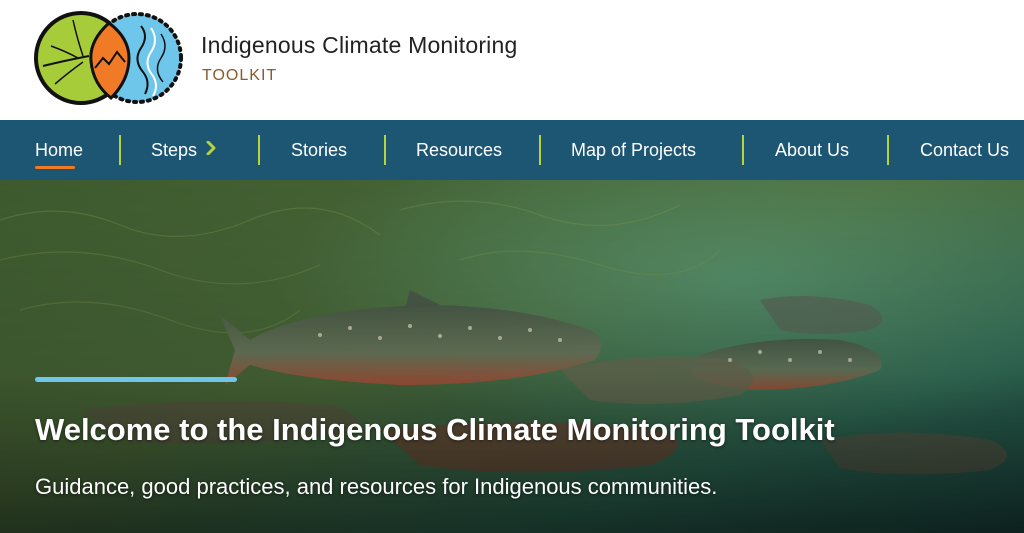 This screenshot has height=533, width=1024. I want to click on logo-icon, so click(109, 58).